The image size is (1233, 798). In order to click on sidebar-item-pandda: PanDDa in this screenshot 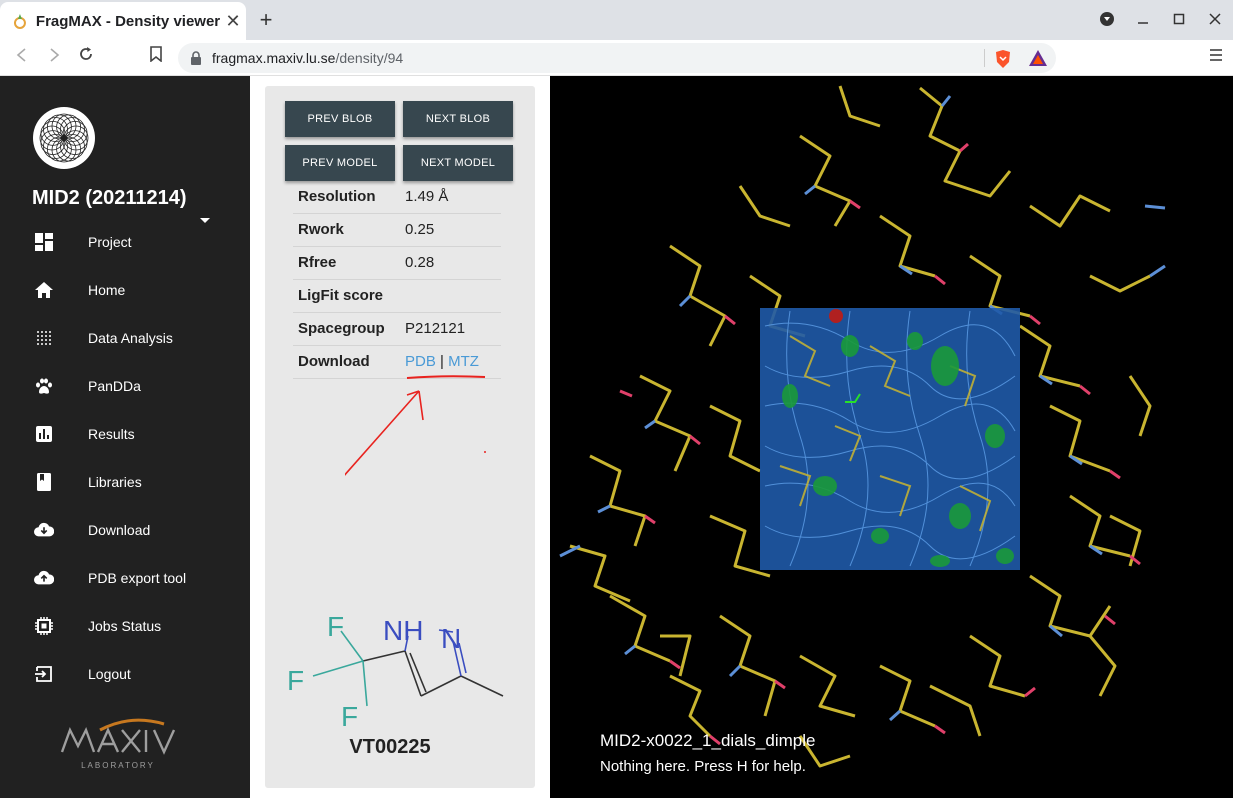, I will do `click(125, 386)`.